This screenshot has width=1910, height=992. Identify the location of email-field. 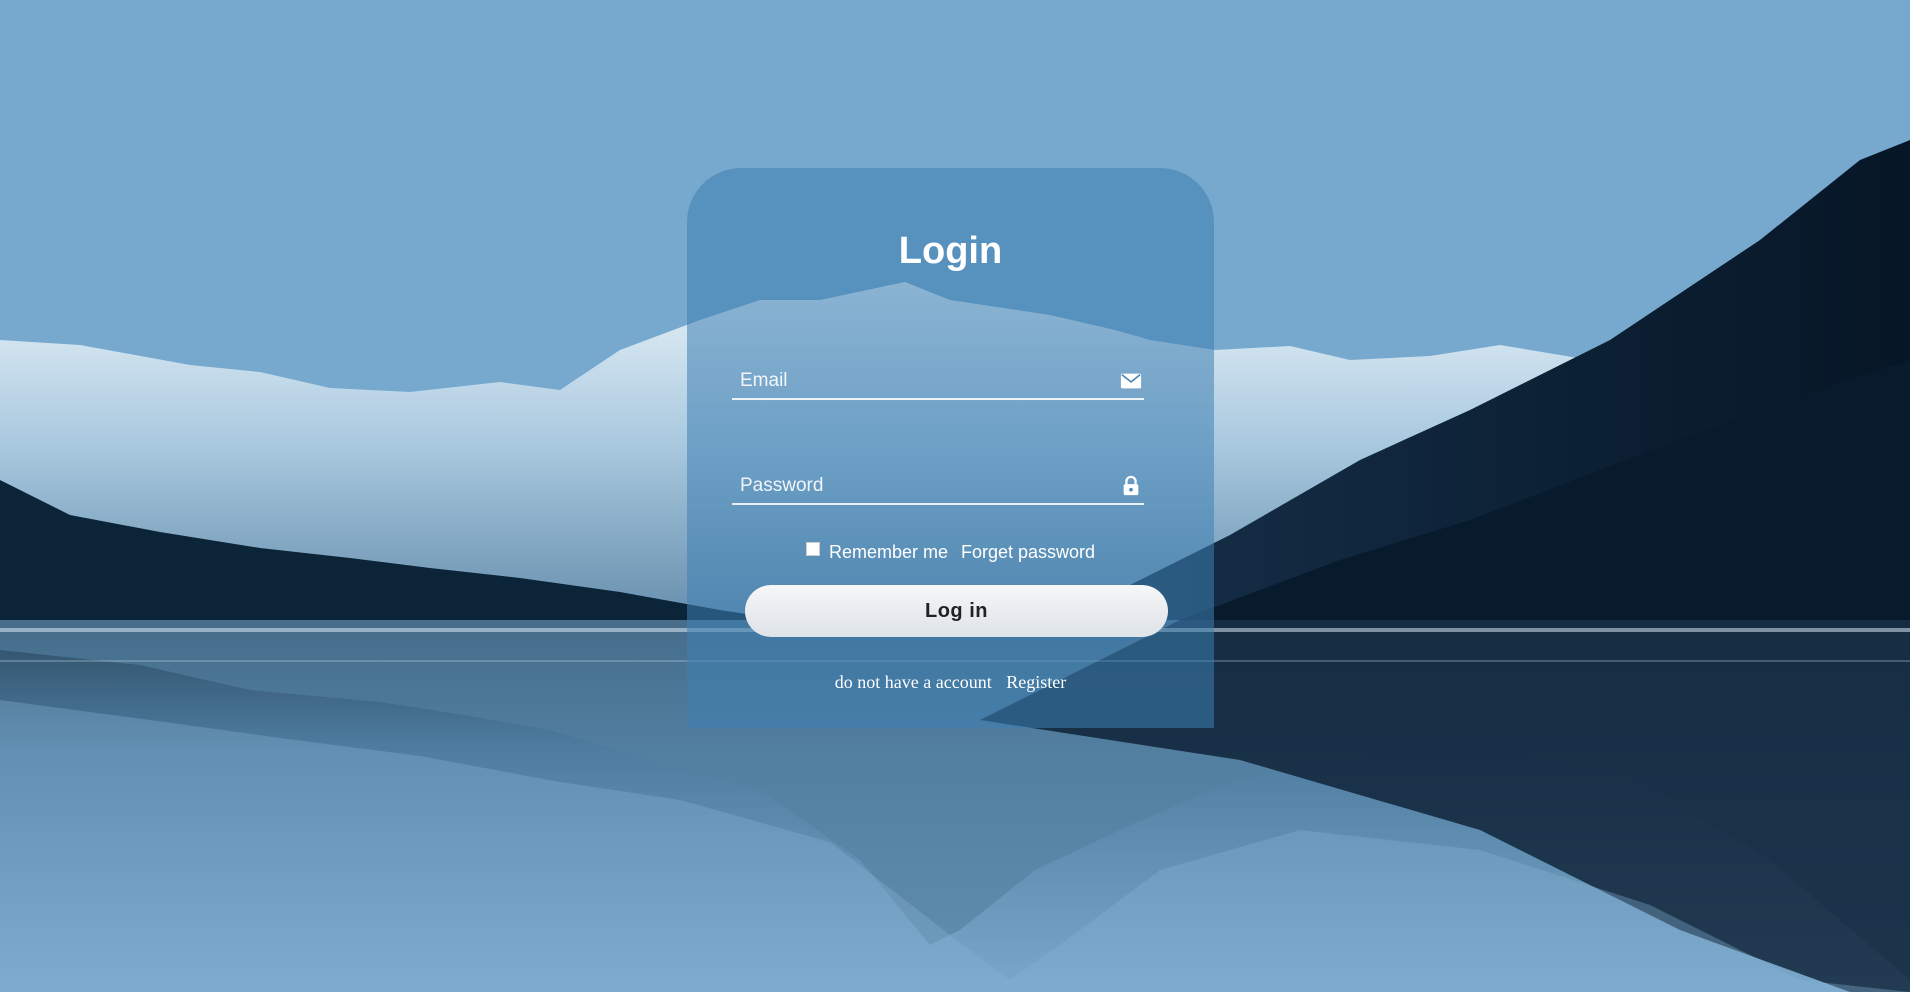
(938, 381).